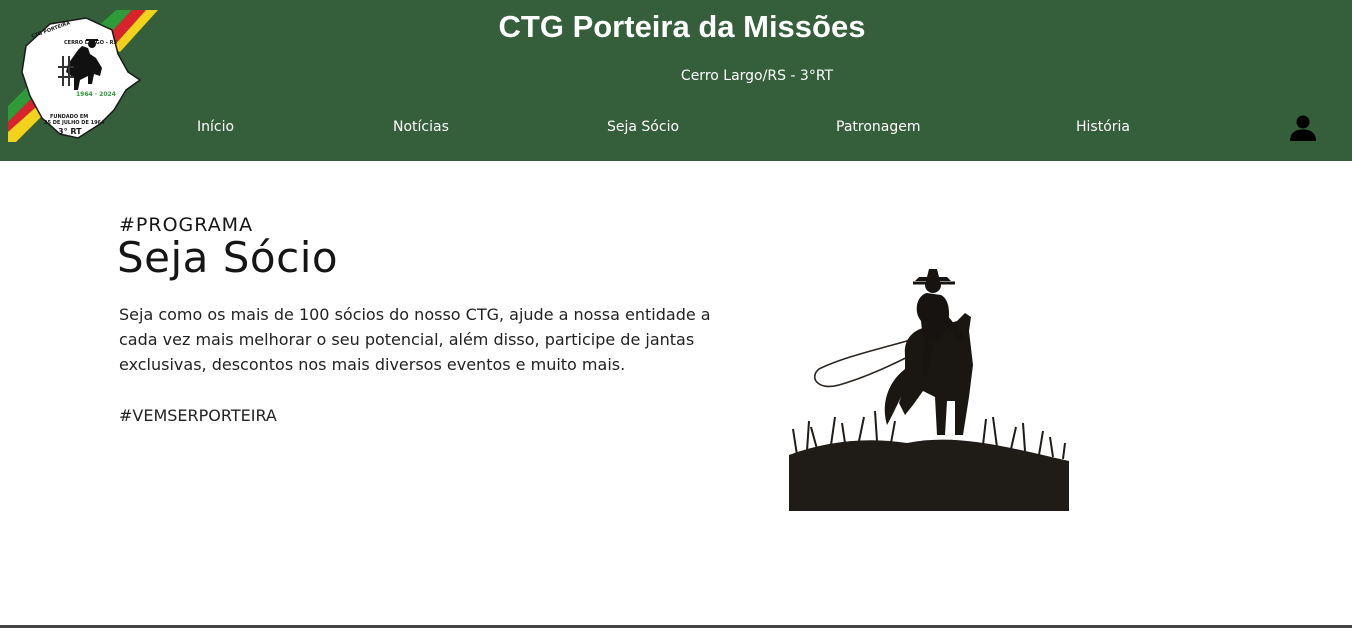 This screenshot has width=1352, height=628. I want to click on svg-text: 25 DE JULHO DE 1964, so click(74, 123).